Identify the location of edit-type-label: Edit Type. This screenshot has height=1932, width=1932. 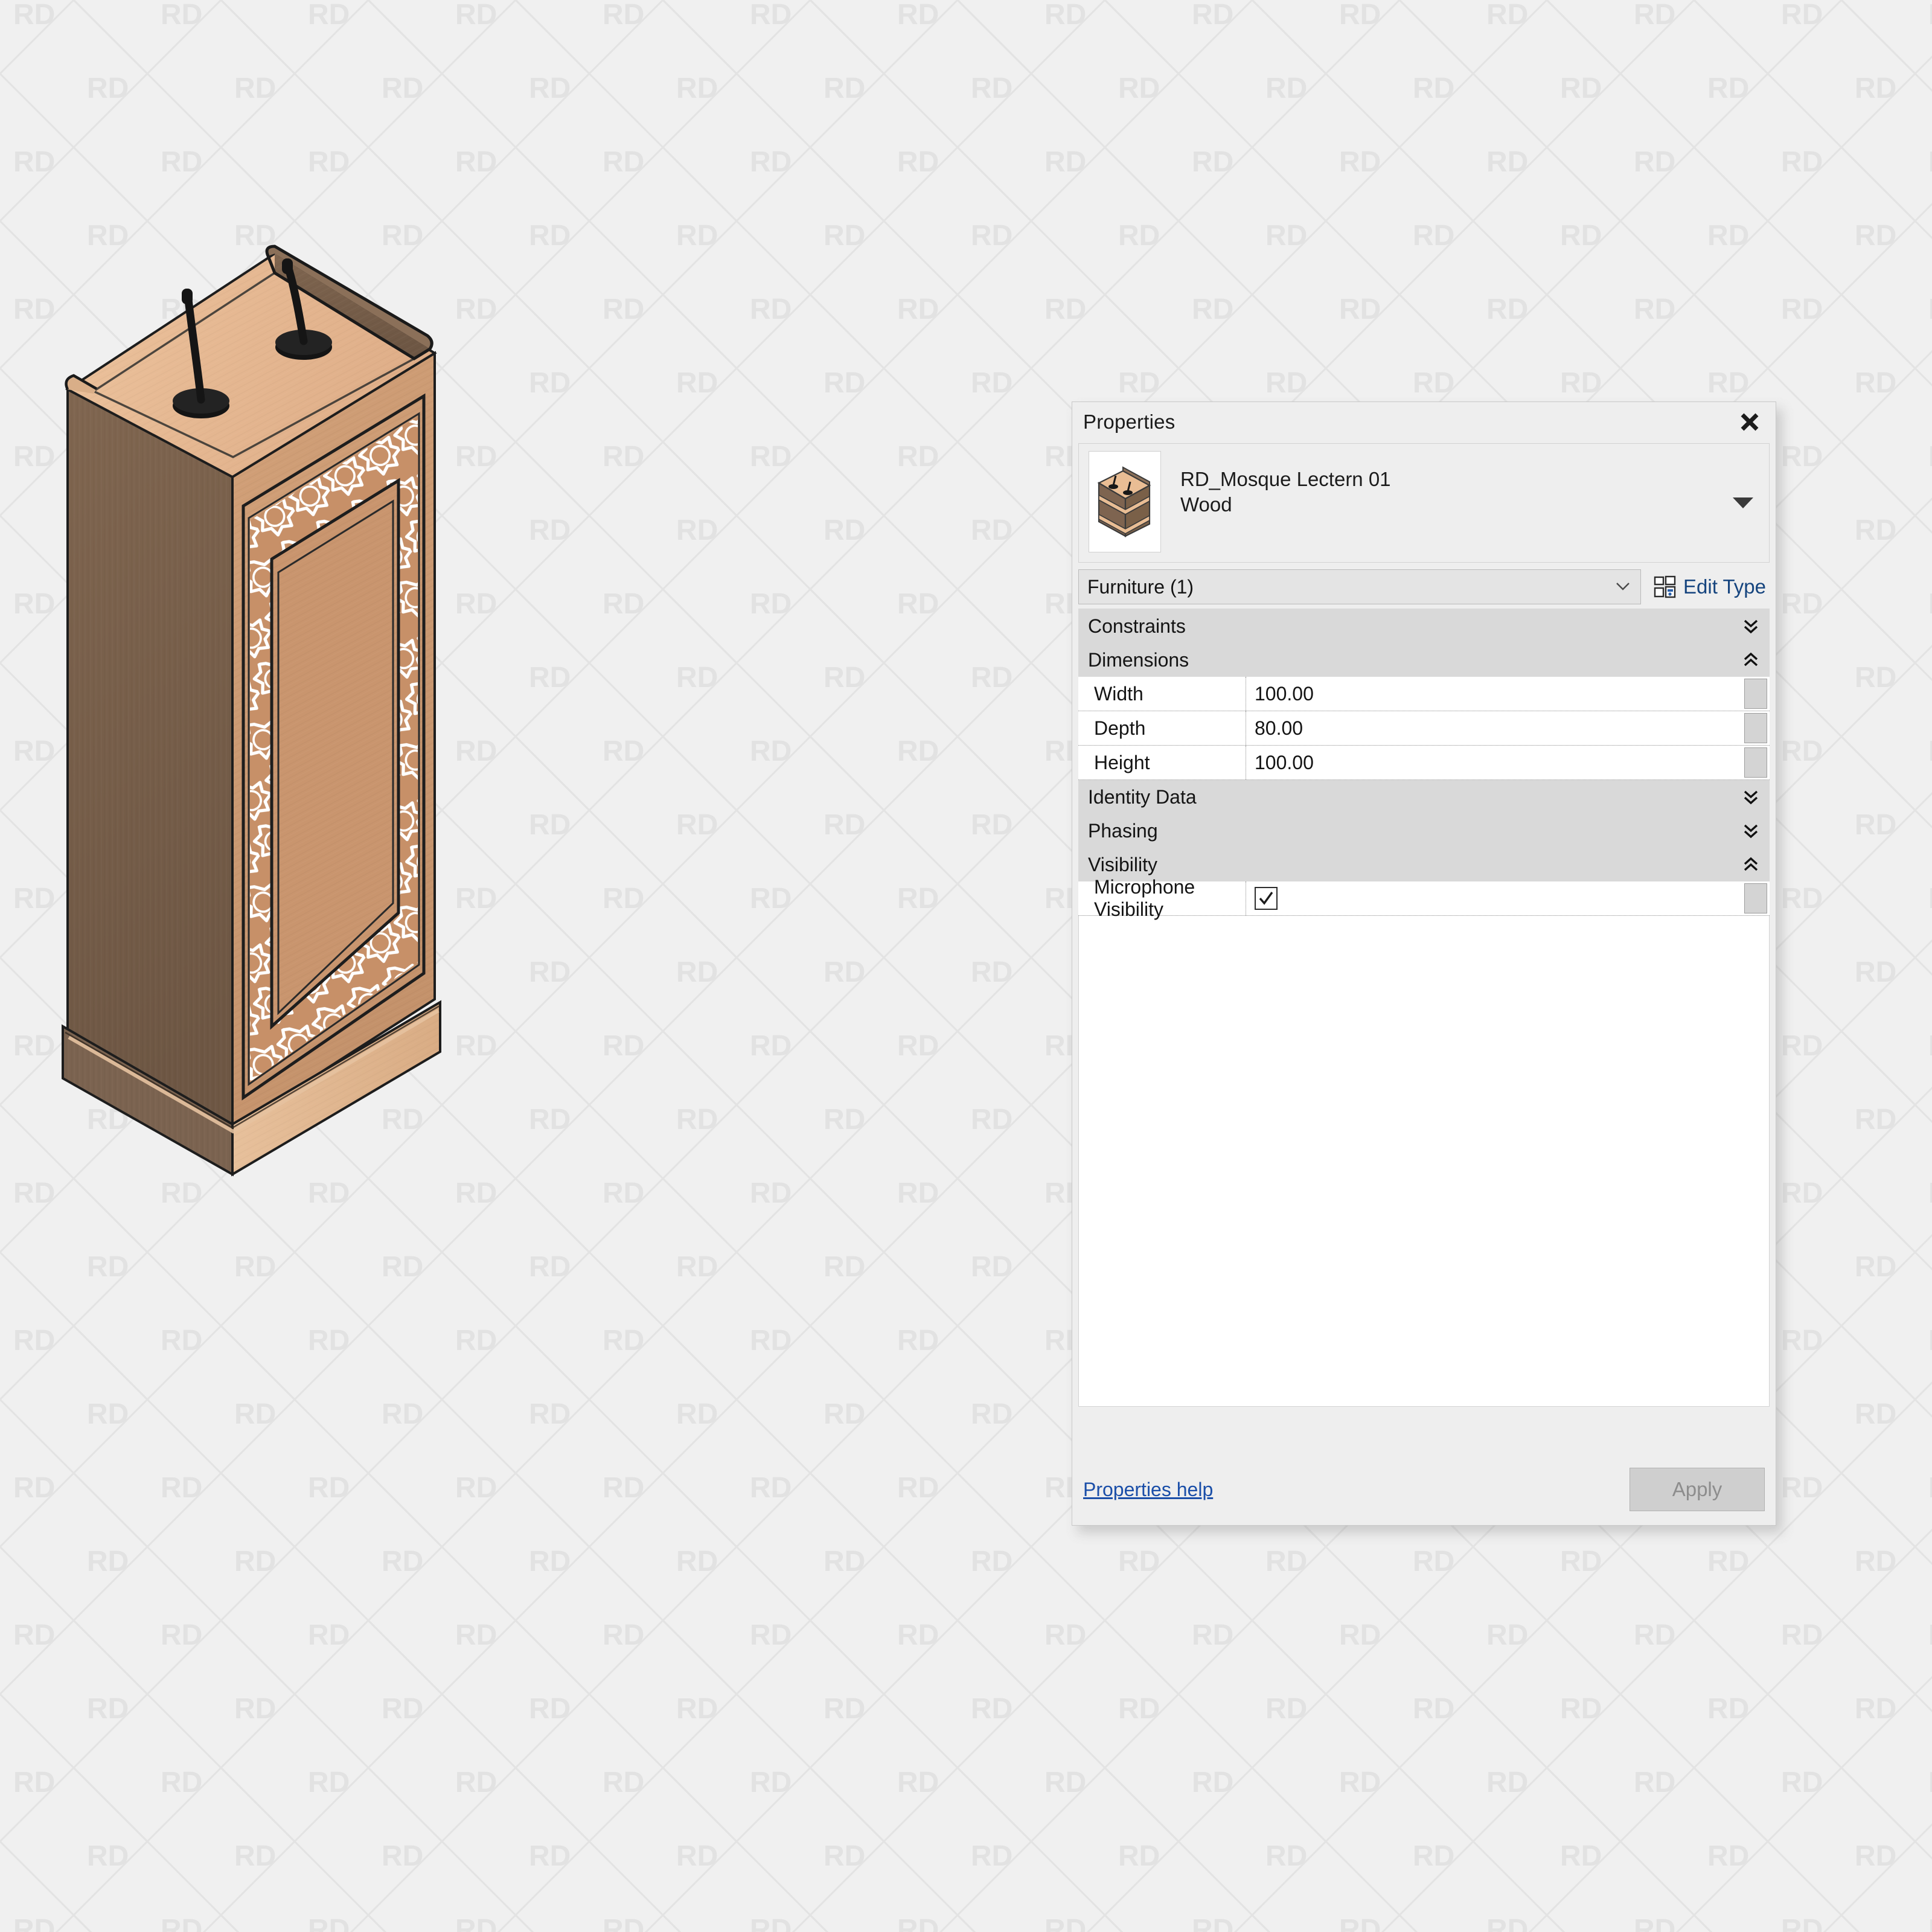
(1724, 586).